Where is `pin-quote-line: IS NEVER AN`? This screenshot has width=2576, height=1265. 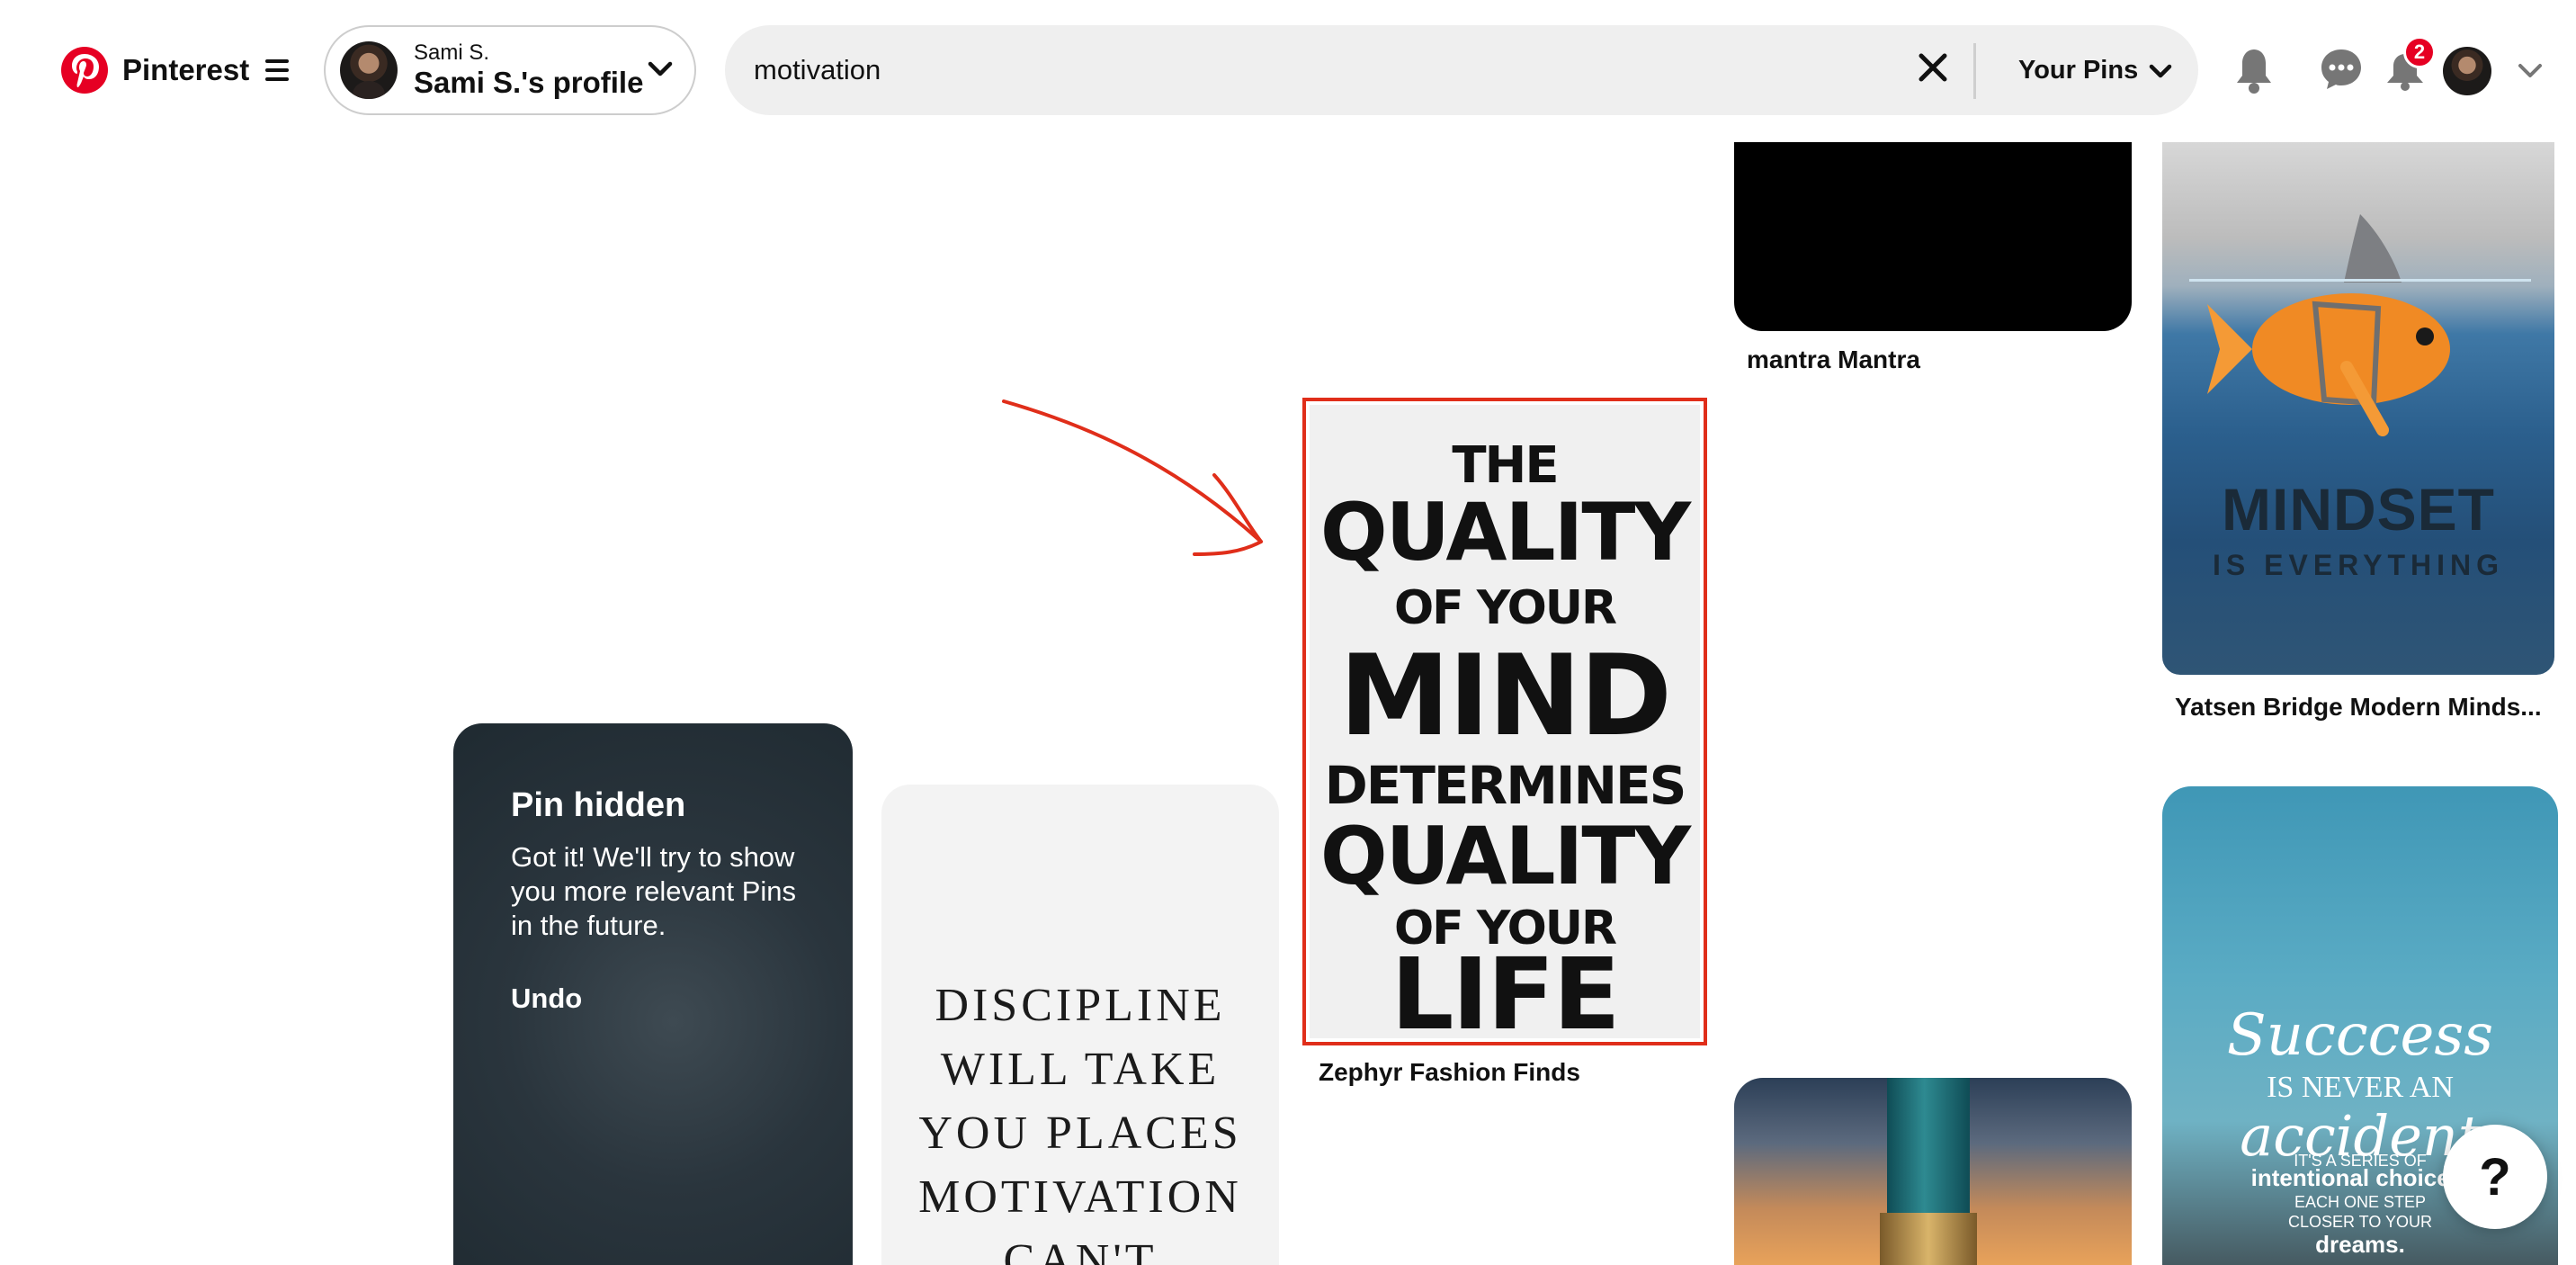 pin-quote-line: IS NEVER AN is located at coordinates (2360, 1087).